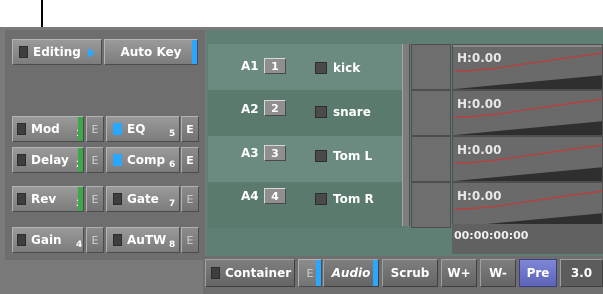 The height and width of the screenshot is (294, 603). What do you see at coordinates (95, 129) in the screenshot?
I see `effect-mod-edit-button: E` at bounding box center [95, 129].